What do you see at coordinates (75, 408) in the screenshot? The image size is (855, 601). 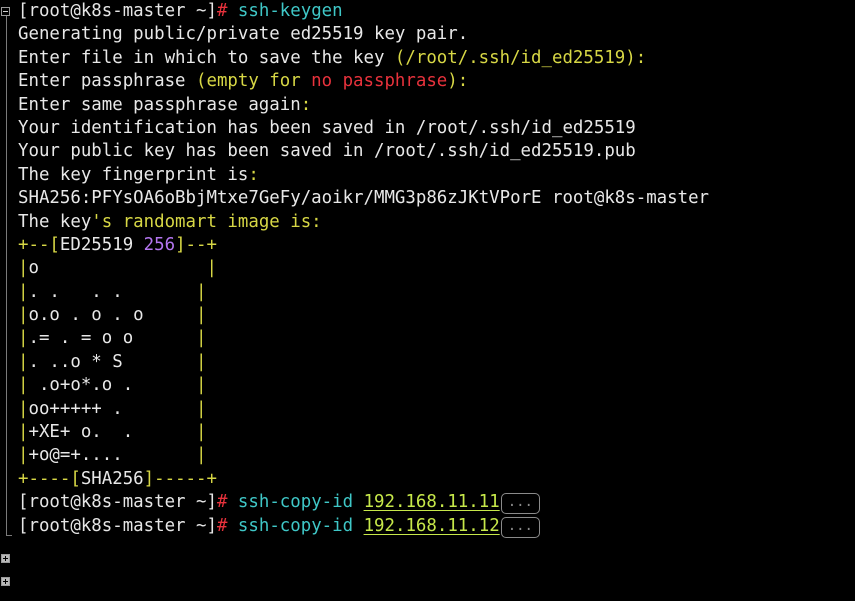 I see `randomart-cells: oo+++++ .` at bounding box center [75, 408].